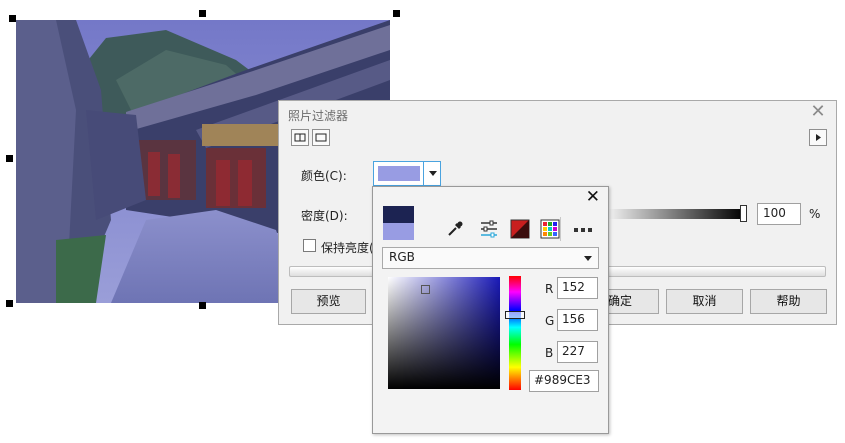 This screenshot has width=845, height=443. Describe the element at coordinates (490, 258) in the screenshot. I see `color-model-select: RGB` at that location.